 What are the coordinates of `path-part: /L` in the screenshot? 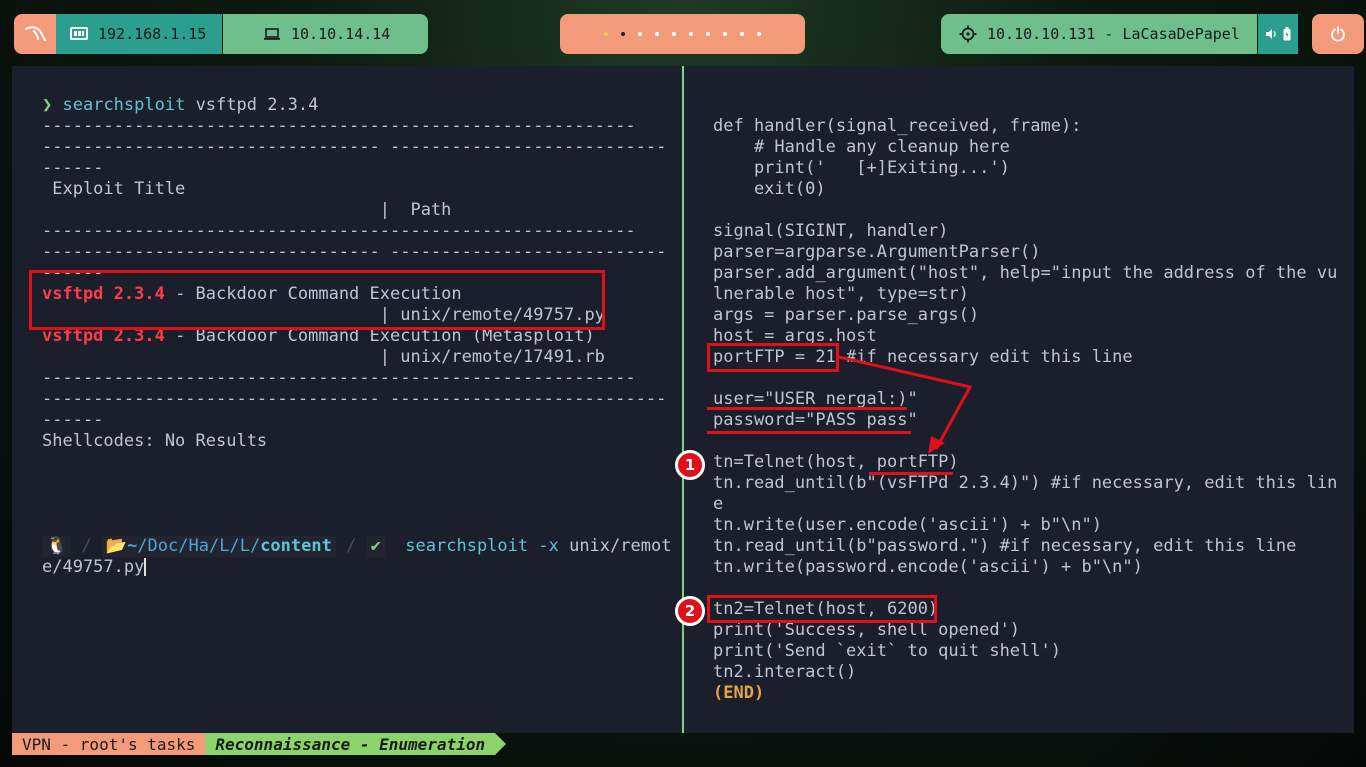 It's located at (219, 546).